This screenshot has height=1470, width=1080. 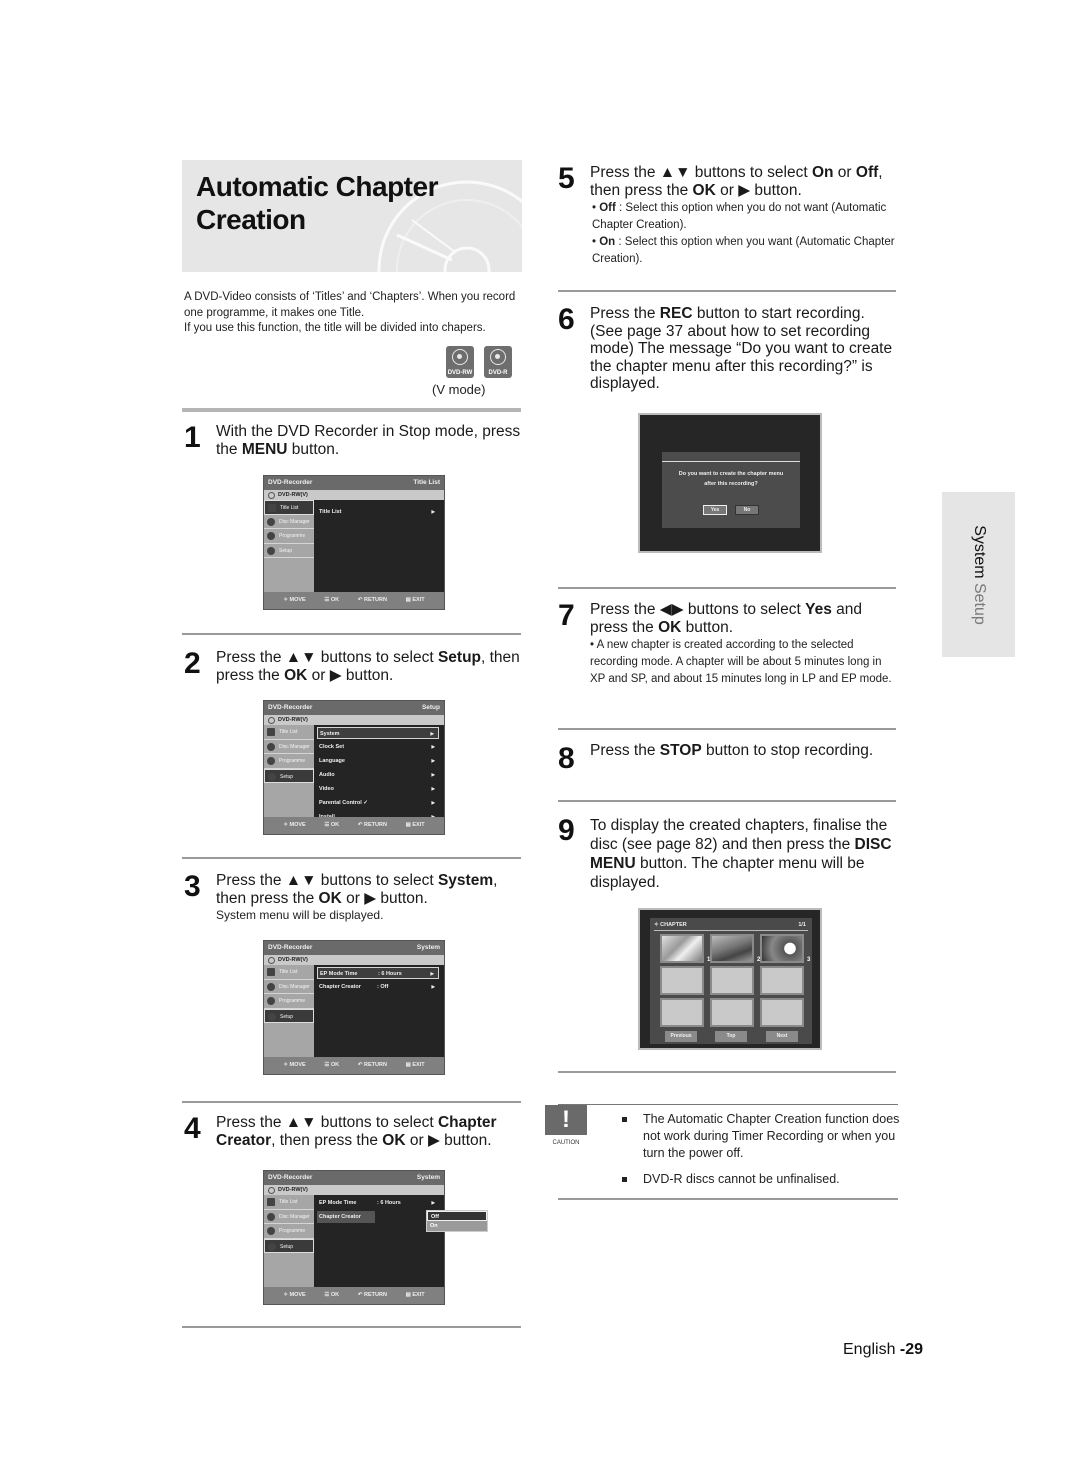 I want to click on disc-manager-icon, so click(x=271, y=986).